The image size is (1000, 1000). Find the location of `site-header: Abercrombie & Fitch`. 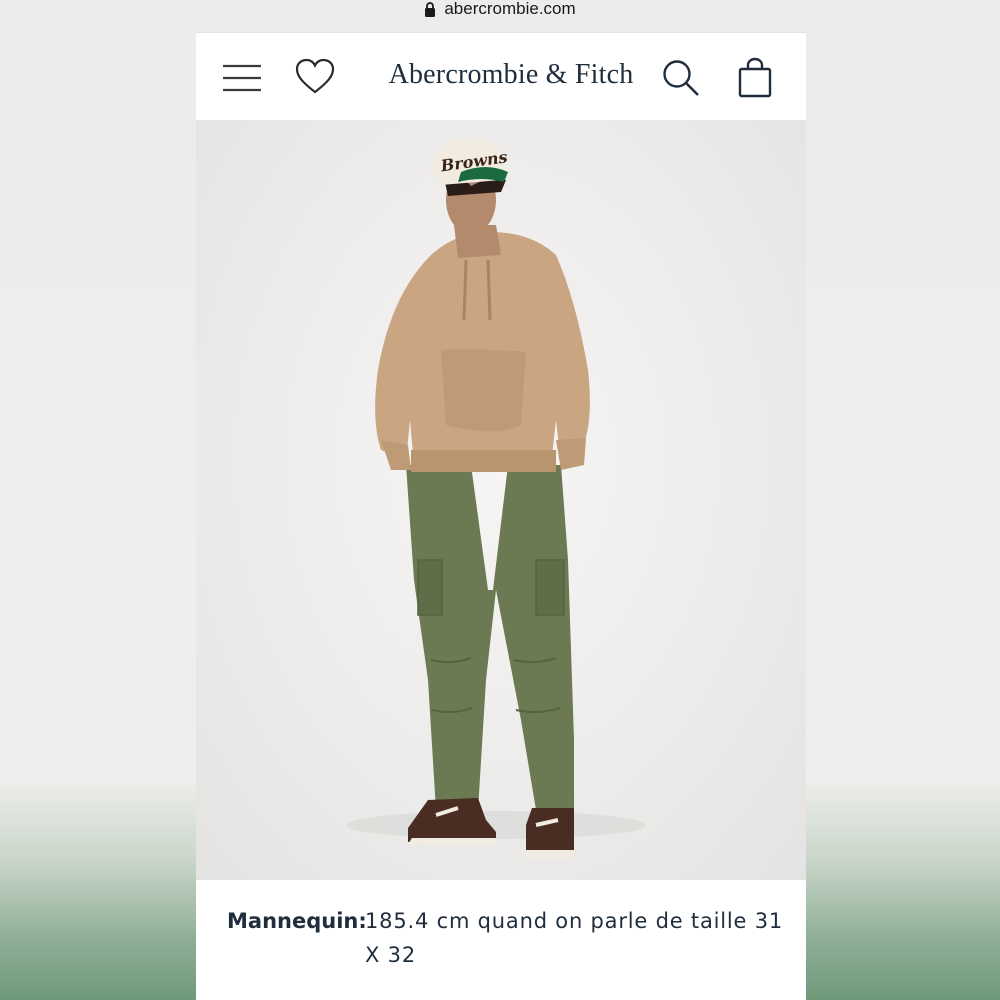

site-header: Abercrombie & Fitch is located at coordinates (501, 76).